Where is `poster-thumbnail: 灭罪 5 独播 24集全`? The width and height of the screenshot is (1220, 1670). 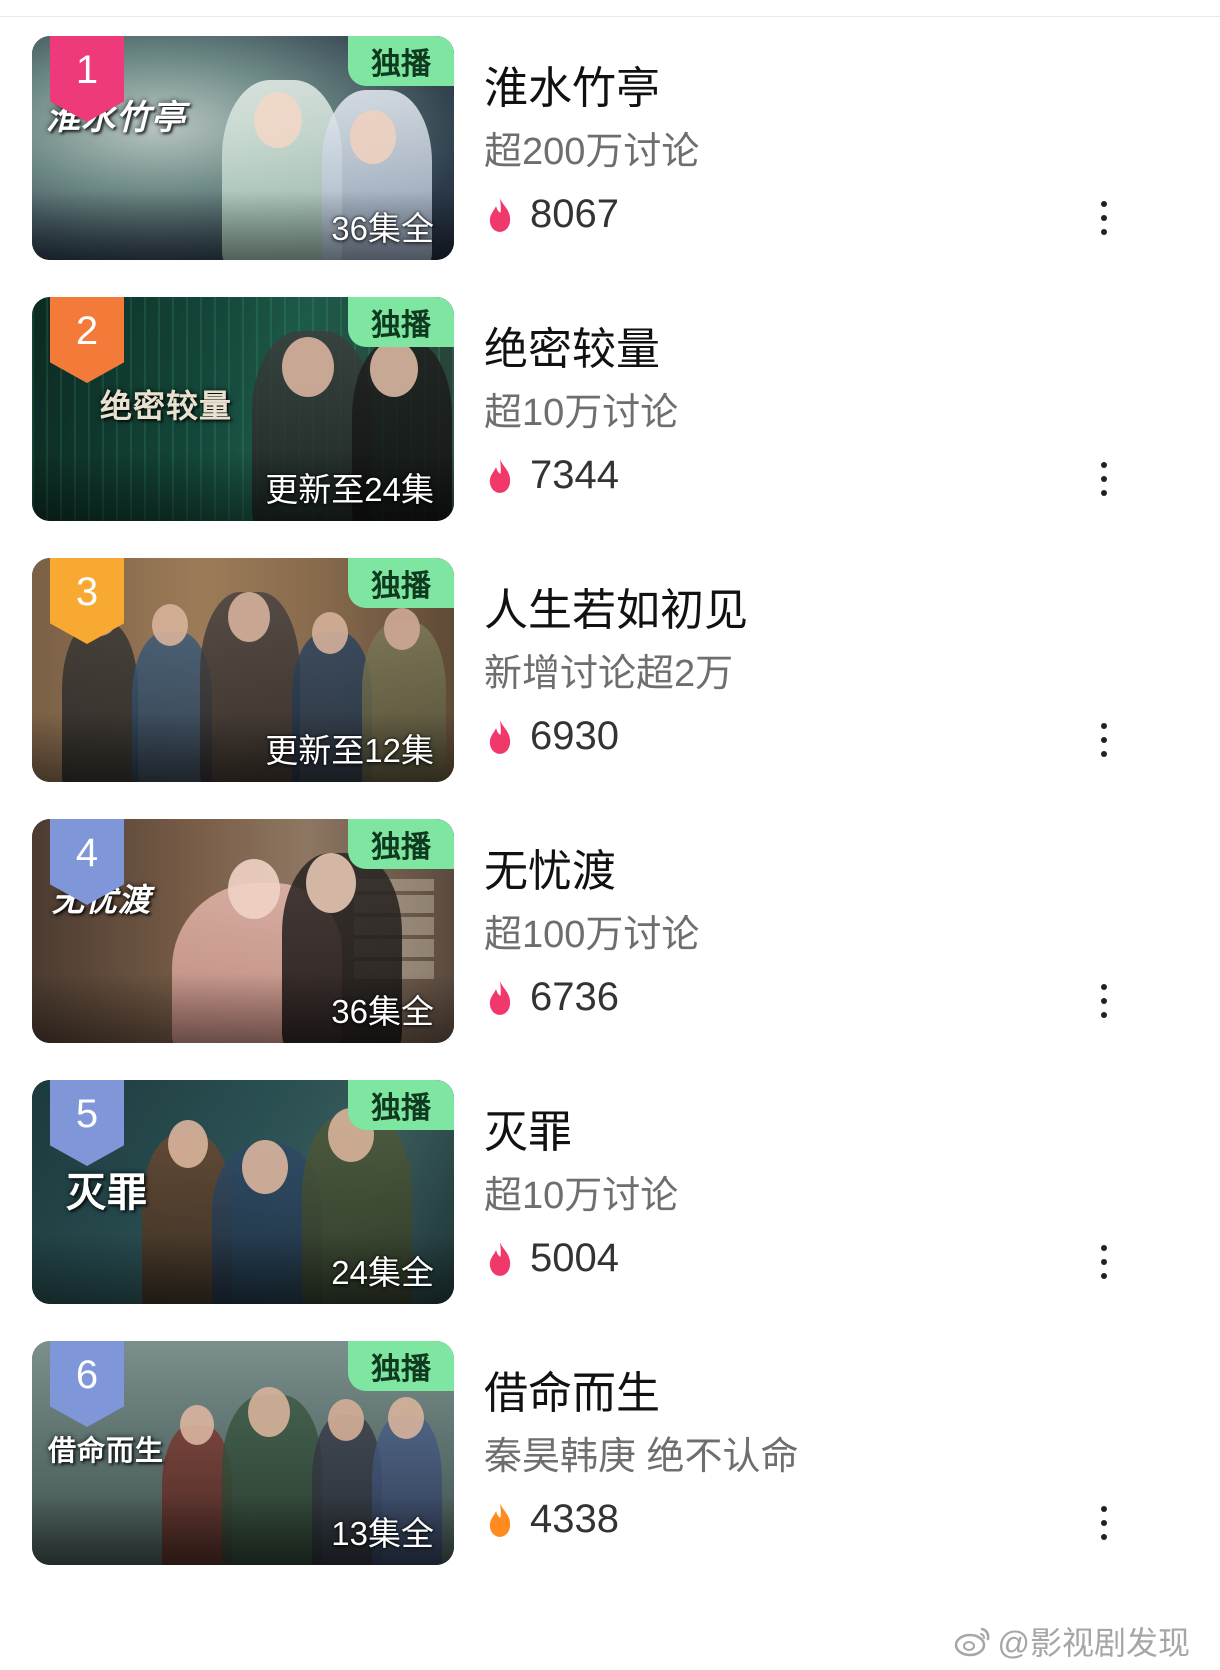 poster-thumbnail: 灭罪 5 独播 24集全 is located at coordinates (243, 1192).